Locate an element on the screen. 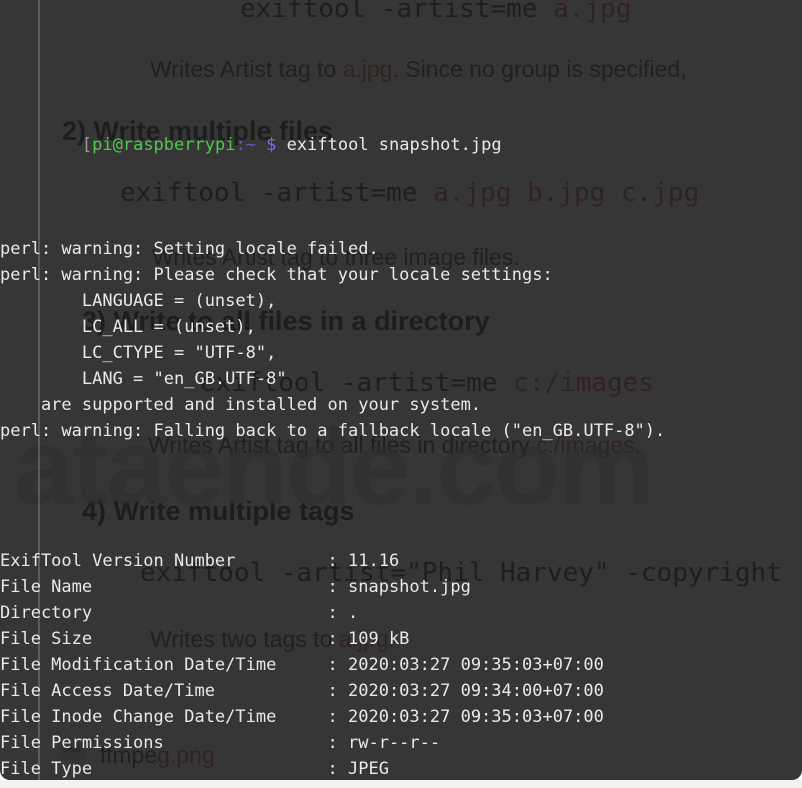 The width and height of the screenshot is (802, 788). prompt-user: pi@raspberrypi is located at coordinates (164, 145).